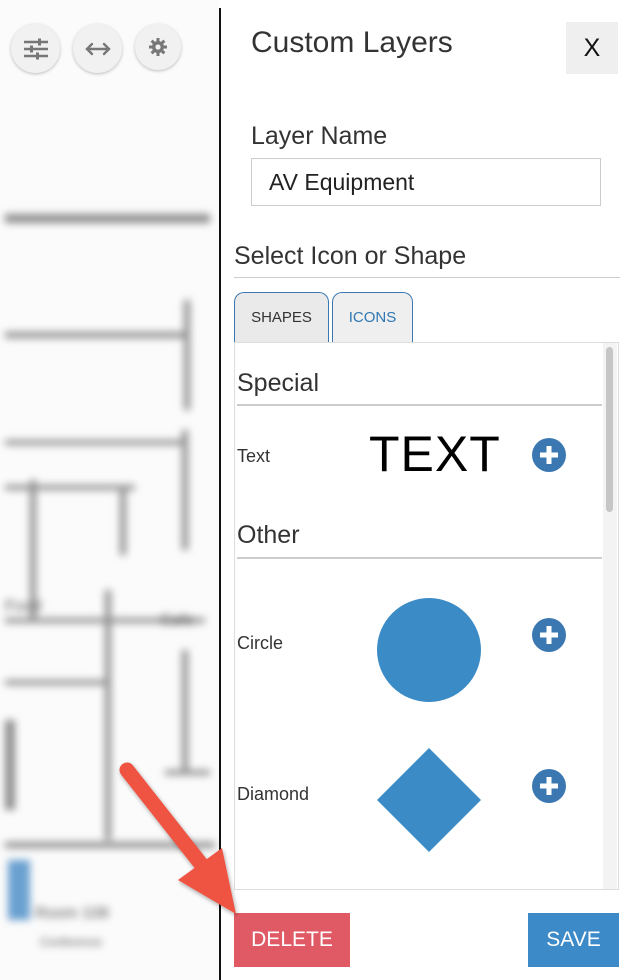 Image resolution: width=637 pixels, height=980 pixels. I want to click on settings-button, so click(158, 47).